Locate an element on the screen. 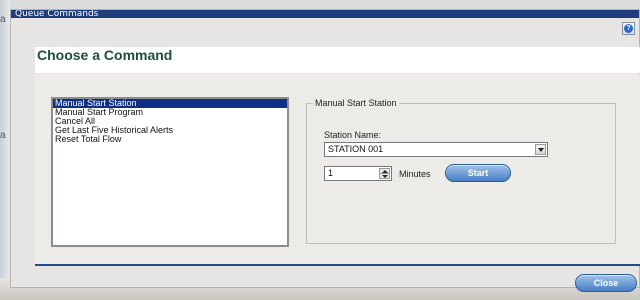 Image resolution: width=640 pixels, height=300 pixels. minutes-value: 1 is located at coordinates (331, 173).